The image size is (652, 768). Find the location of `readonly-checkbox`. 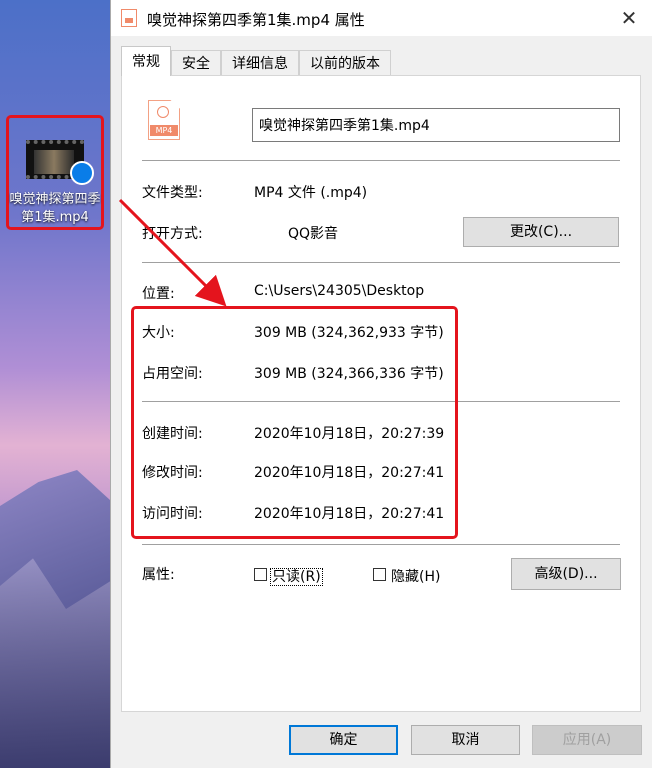

readonly-checkbox is located at coordinates (260, 574).